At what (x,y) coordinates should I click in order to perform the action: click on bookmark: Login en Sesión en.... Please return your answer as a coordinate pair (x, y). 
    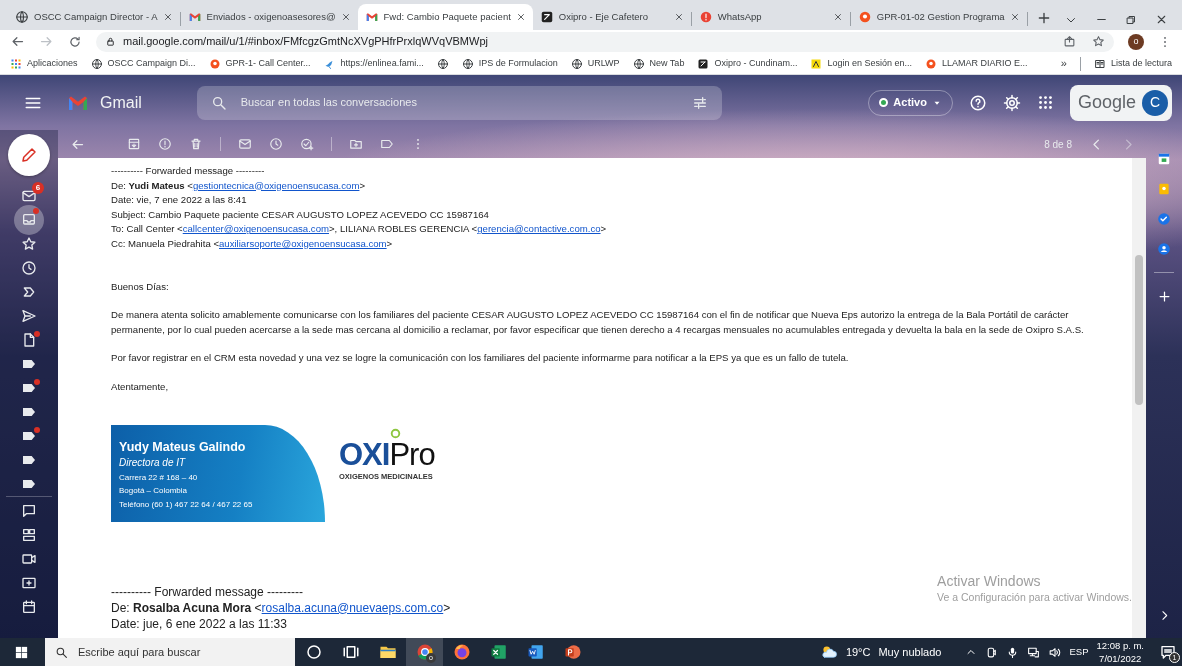
    Looking at the image, I should click on (861, 63).